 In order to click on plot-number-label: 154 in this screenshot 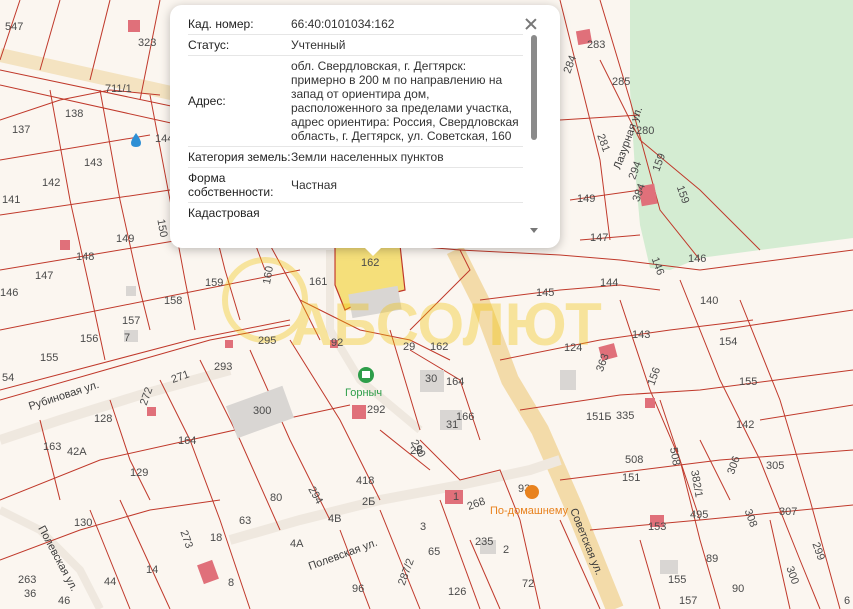, I will do `click(728, 342)`.